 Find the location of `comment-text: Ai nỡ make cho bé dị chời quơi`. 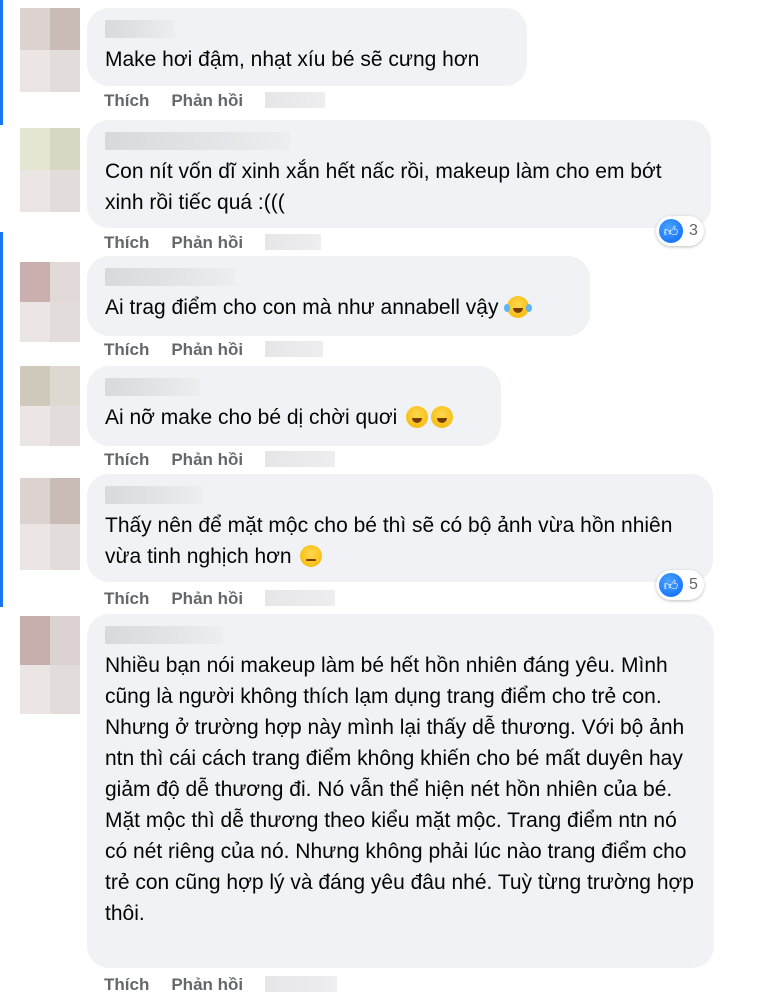

comment-text: Ai nỡ make cho bé dị chời quơi is located at coordinates (296, 417).